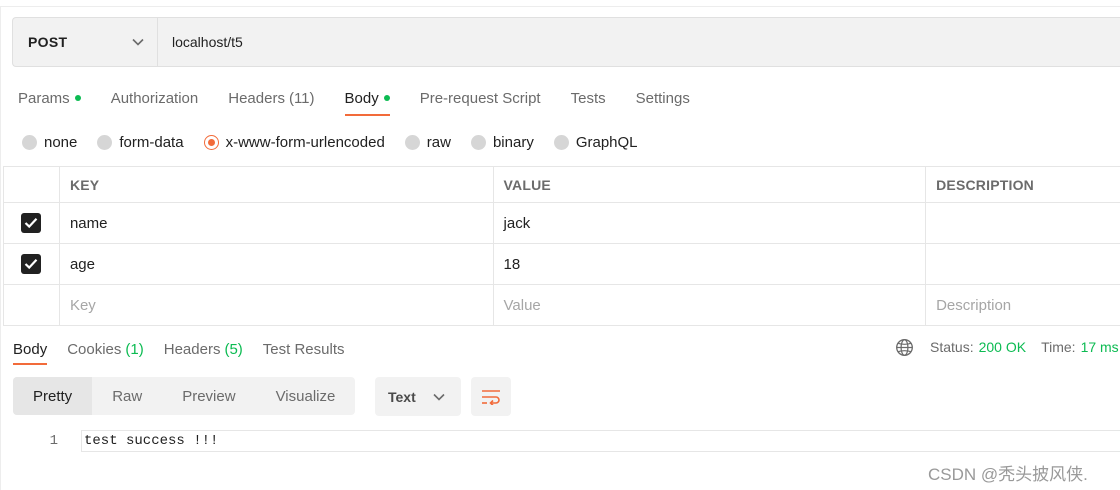 The height and width of the screenshot is (490, 1120). Describe the element at coordinates (301, 98) in the screenshot. I see `tab-headers-count: (11)` at that location.